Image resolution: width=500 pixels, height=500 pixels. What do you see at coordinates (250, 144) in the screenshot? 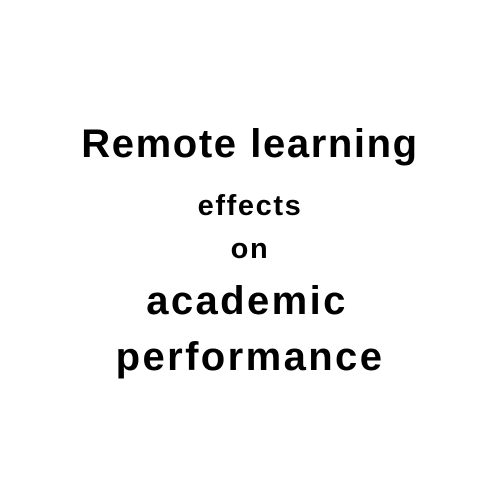
I see `title-line-remote-learning: Remote learning` at bounding box center [250, 144].